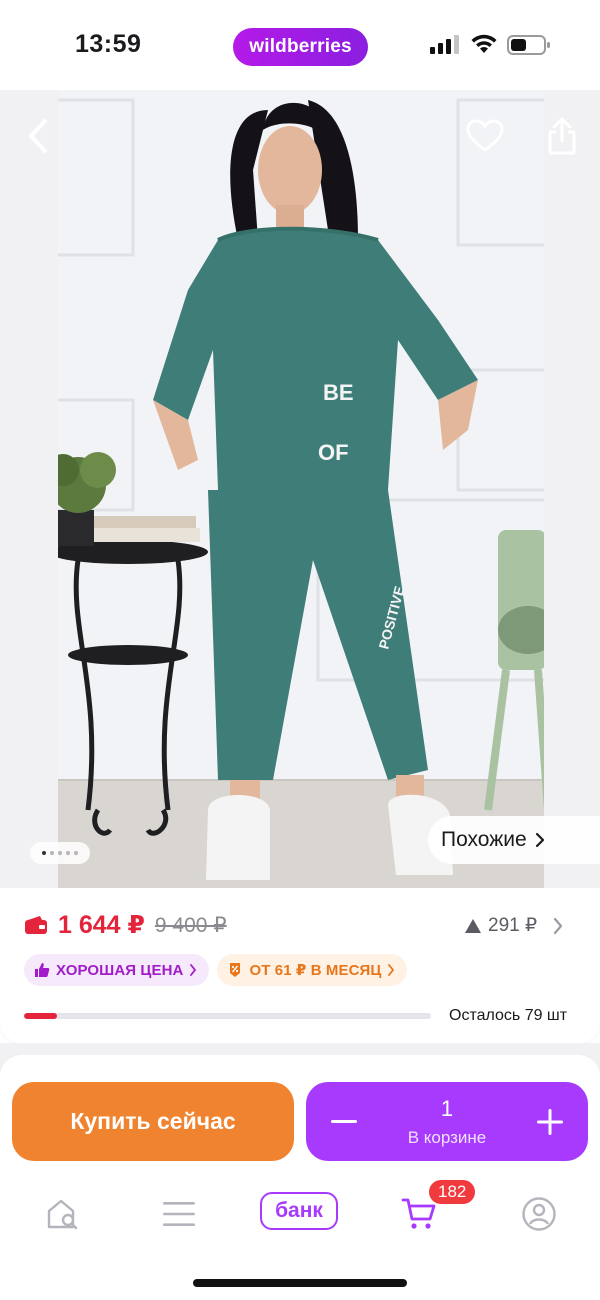 The image size is (600, 1300). I want to click on svg-text: BE, so click(338, 392).